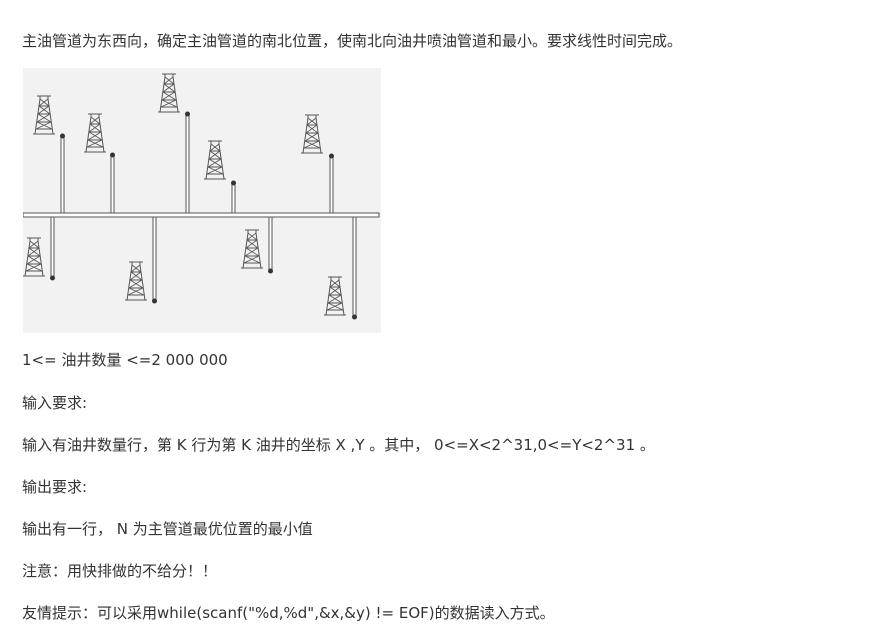 This screenshot has height=630, width=896. I want to click on output-heading: 输出要求:, so click(55, 487).